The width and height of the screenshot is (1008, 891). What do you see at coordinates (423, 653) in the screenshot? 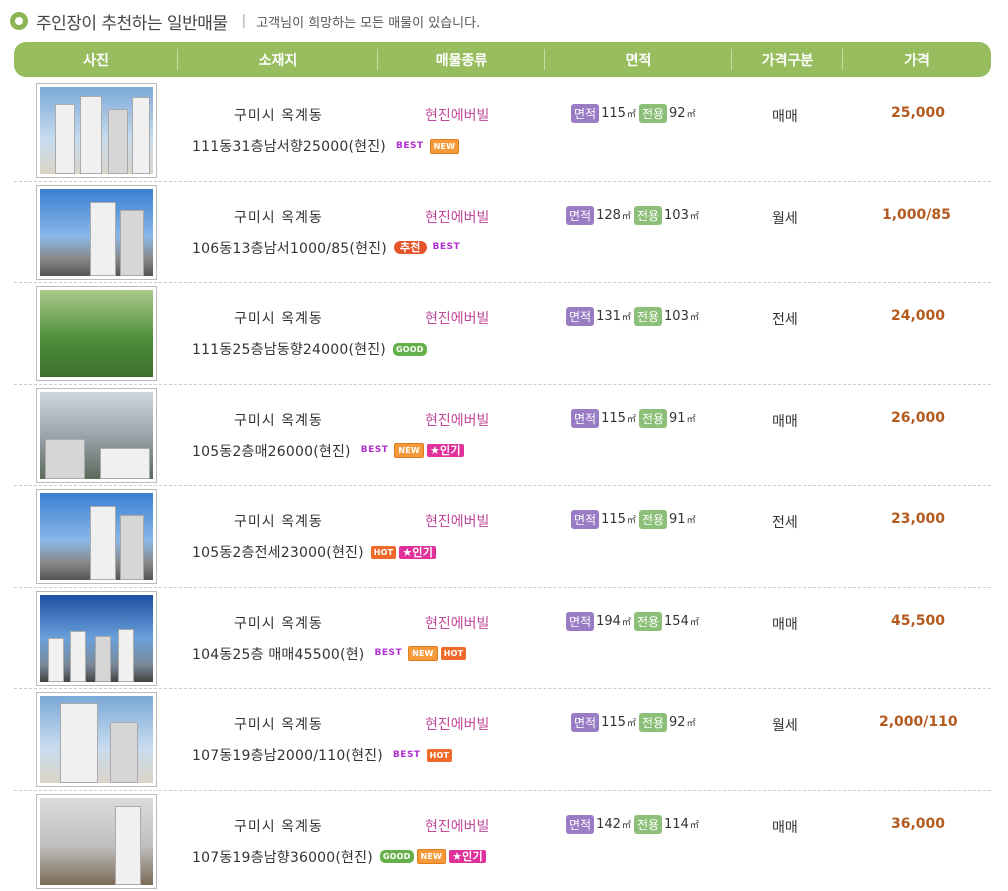
I see `new-badge: NEW` at bounding box center [423, 653].